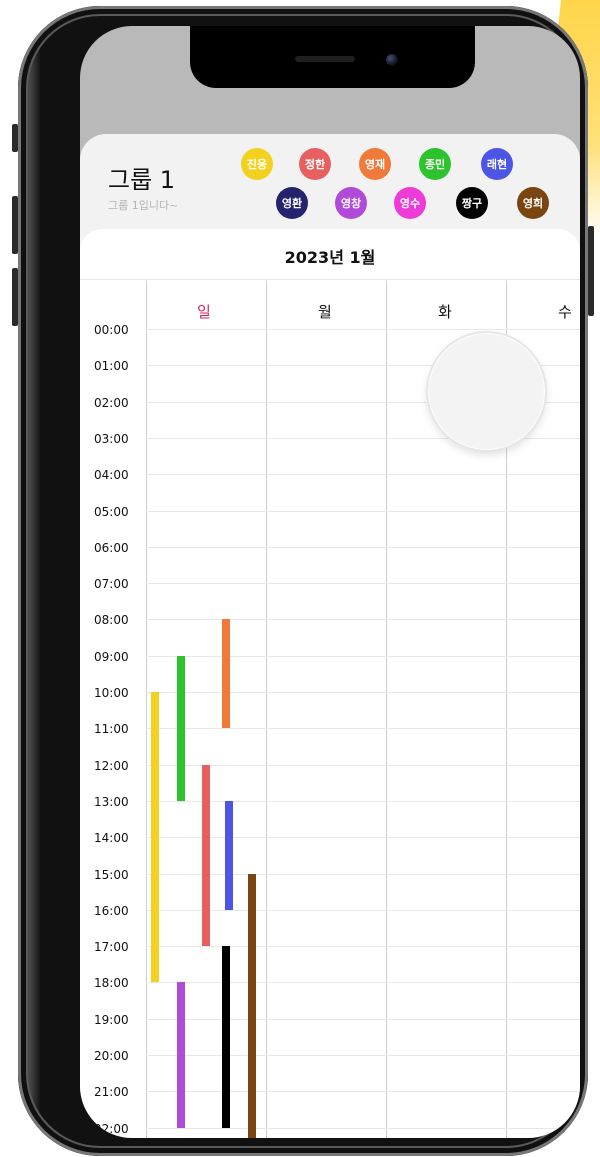 The image size is (600, 1157). I want to click on speaker, so click(325, 59).